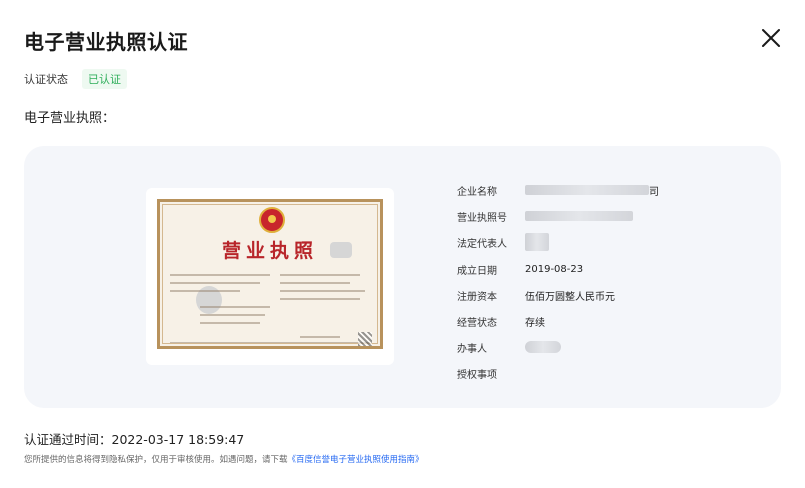  Describe the element at coordinates (570, 297) in the screenshot. I see `info-value: 伍佰万圆整人民币元` at that location.